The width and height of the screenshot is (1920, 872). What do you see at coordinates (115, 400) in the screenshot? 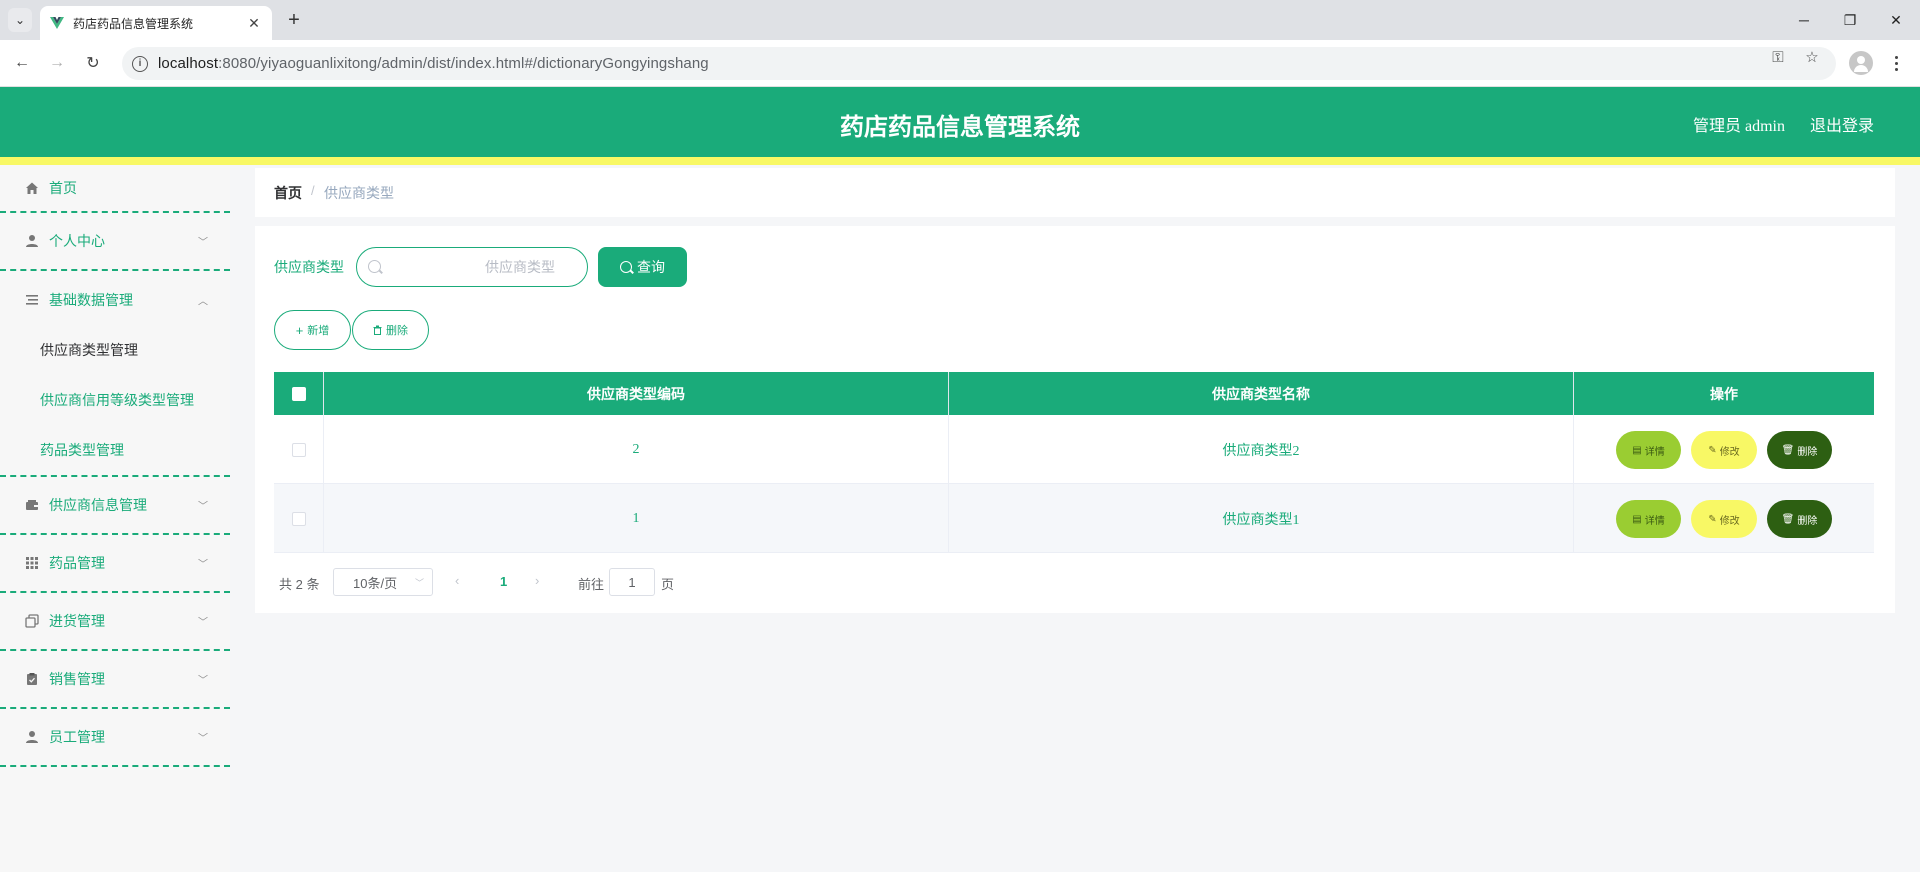
I see `sidebar-subitem-credit-level: 供应商信用等级类型管理` at bounding box center [115, 400].